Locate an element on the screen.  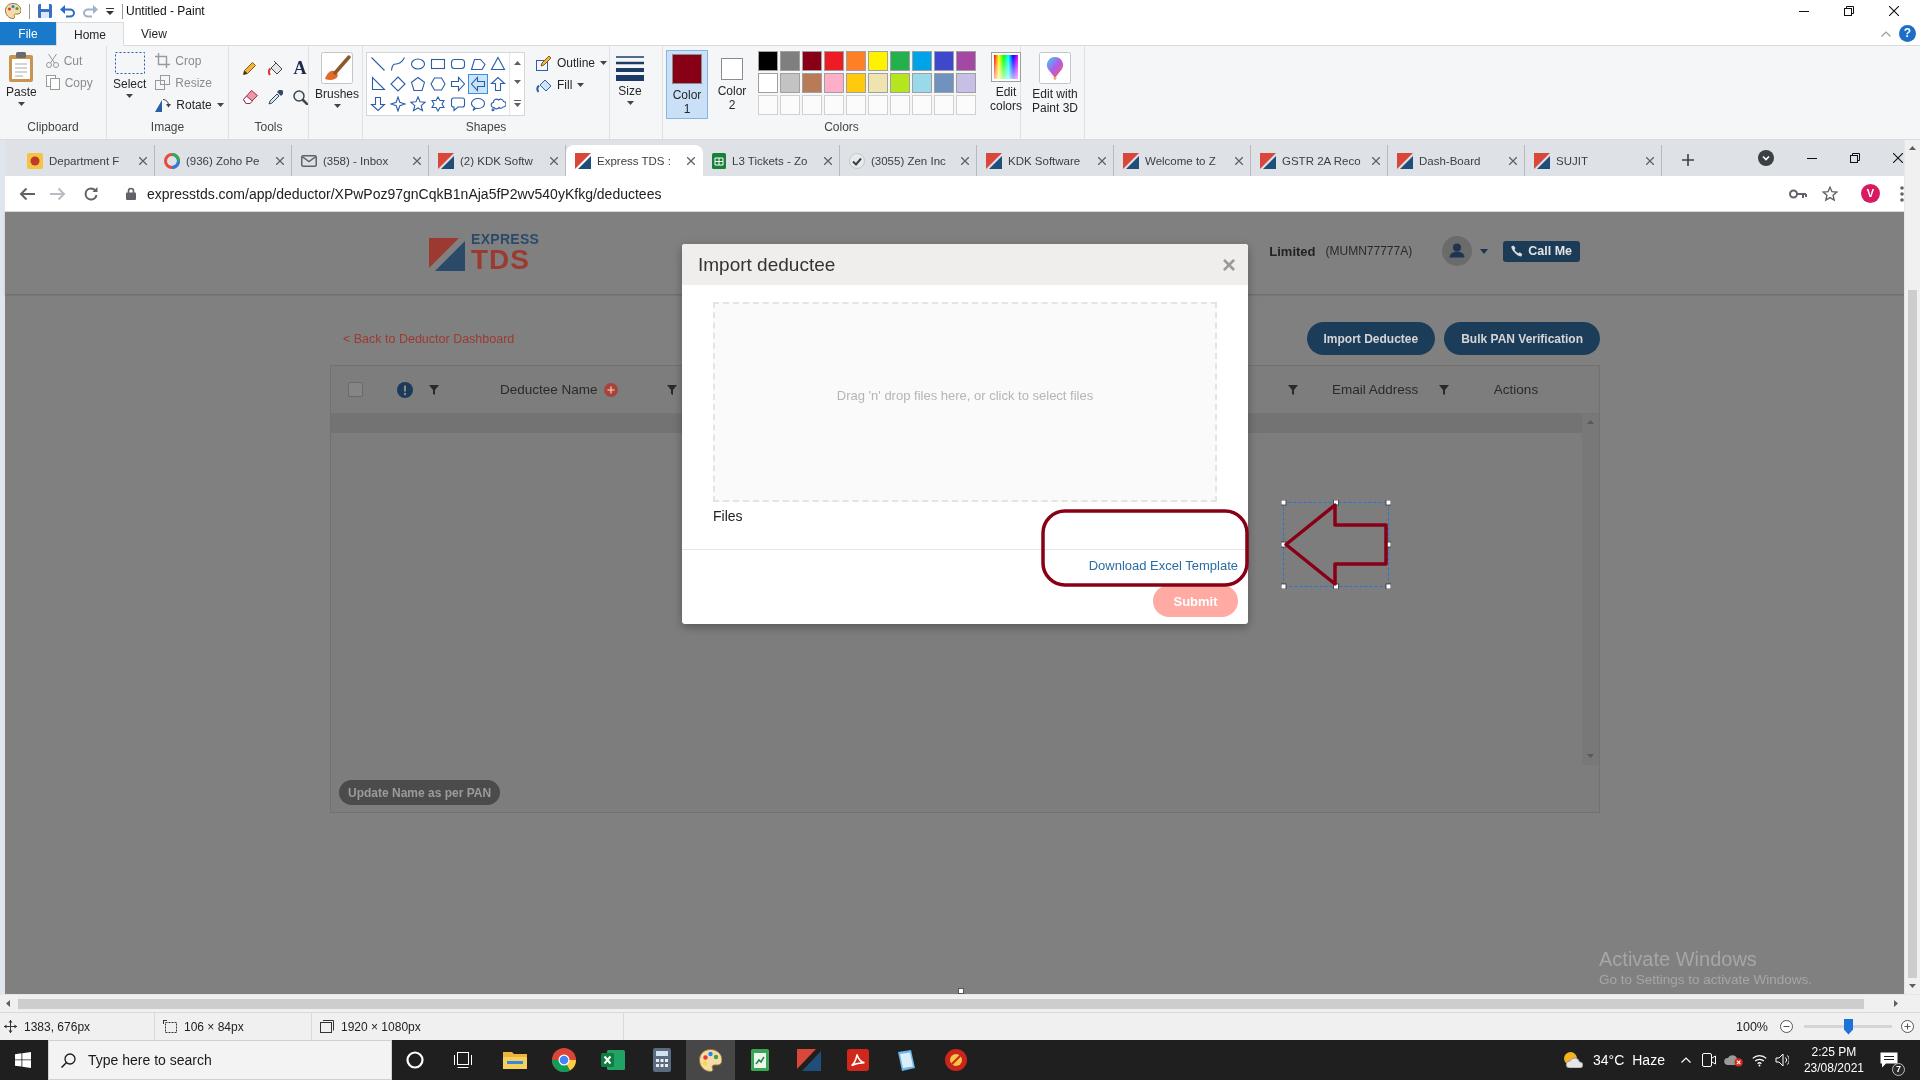
cloud-icon is located at coordinates (1733, 1060).